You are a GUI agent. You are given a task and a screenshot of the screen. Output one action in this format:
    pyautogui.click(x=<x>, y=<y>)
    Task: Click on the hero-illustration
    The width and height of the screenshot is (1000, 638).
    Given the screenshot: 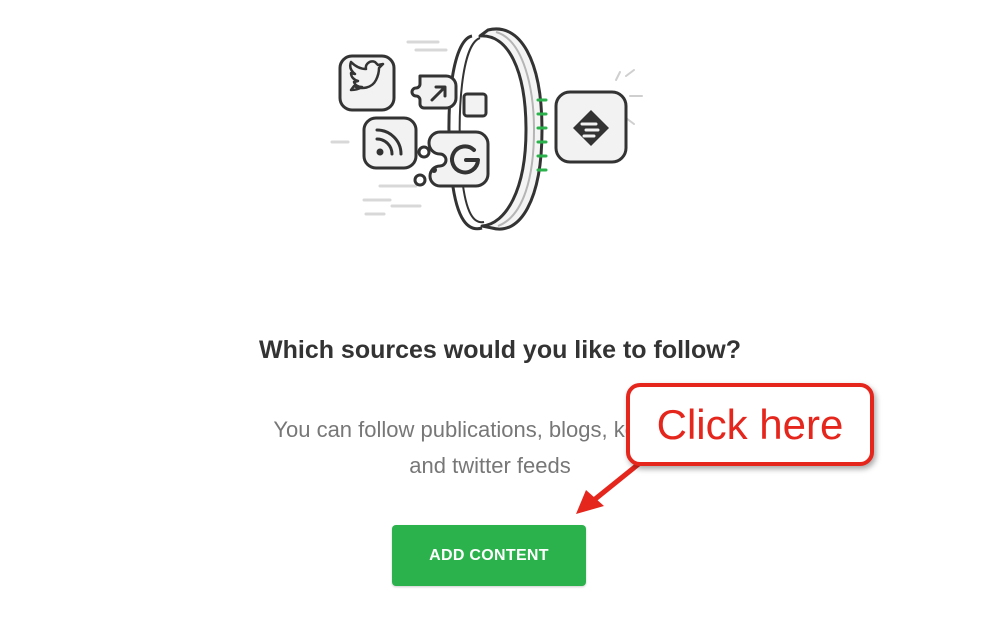 What is the action you would take?
    pyautogui.click(x=490, y=132)
    